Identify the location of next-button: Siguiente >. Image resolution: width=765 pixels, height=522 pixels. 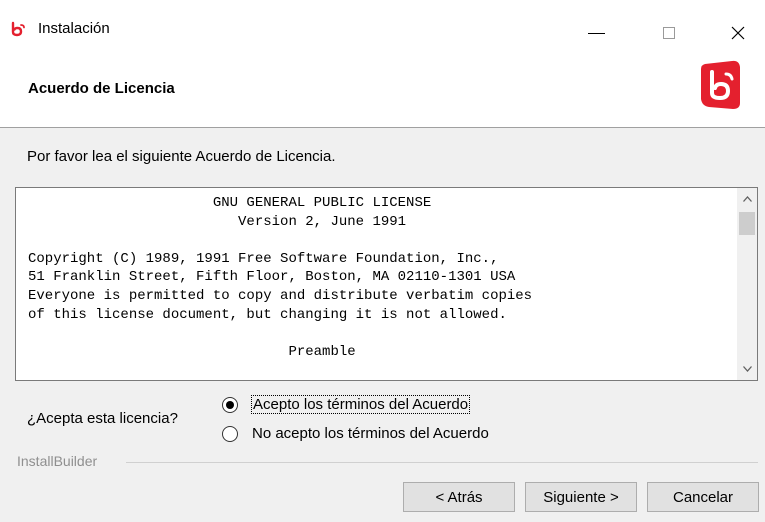
(581, 497).